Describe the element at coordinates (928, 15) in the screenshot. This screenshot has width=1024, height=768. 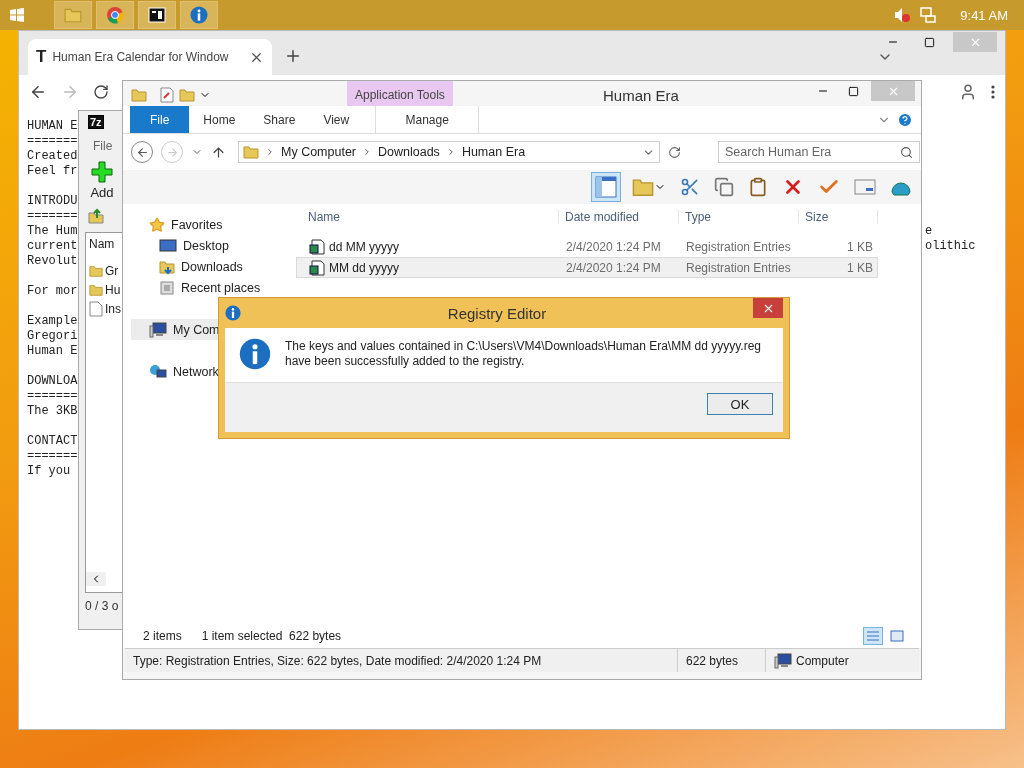
I see `network-icon` at that location.